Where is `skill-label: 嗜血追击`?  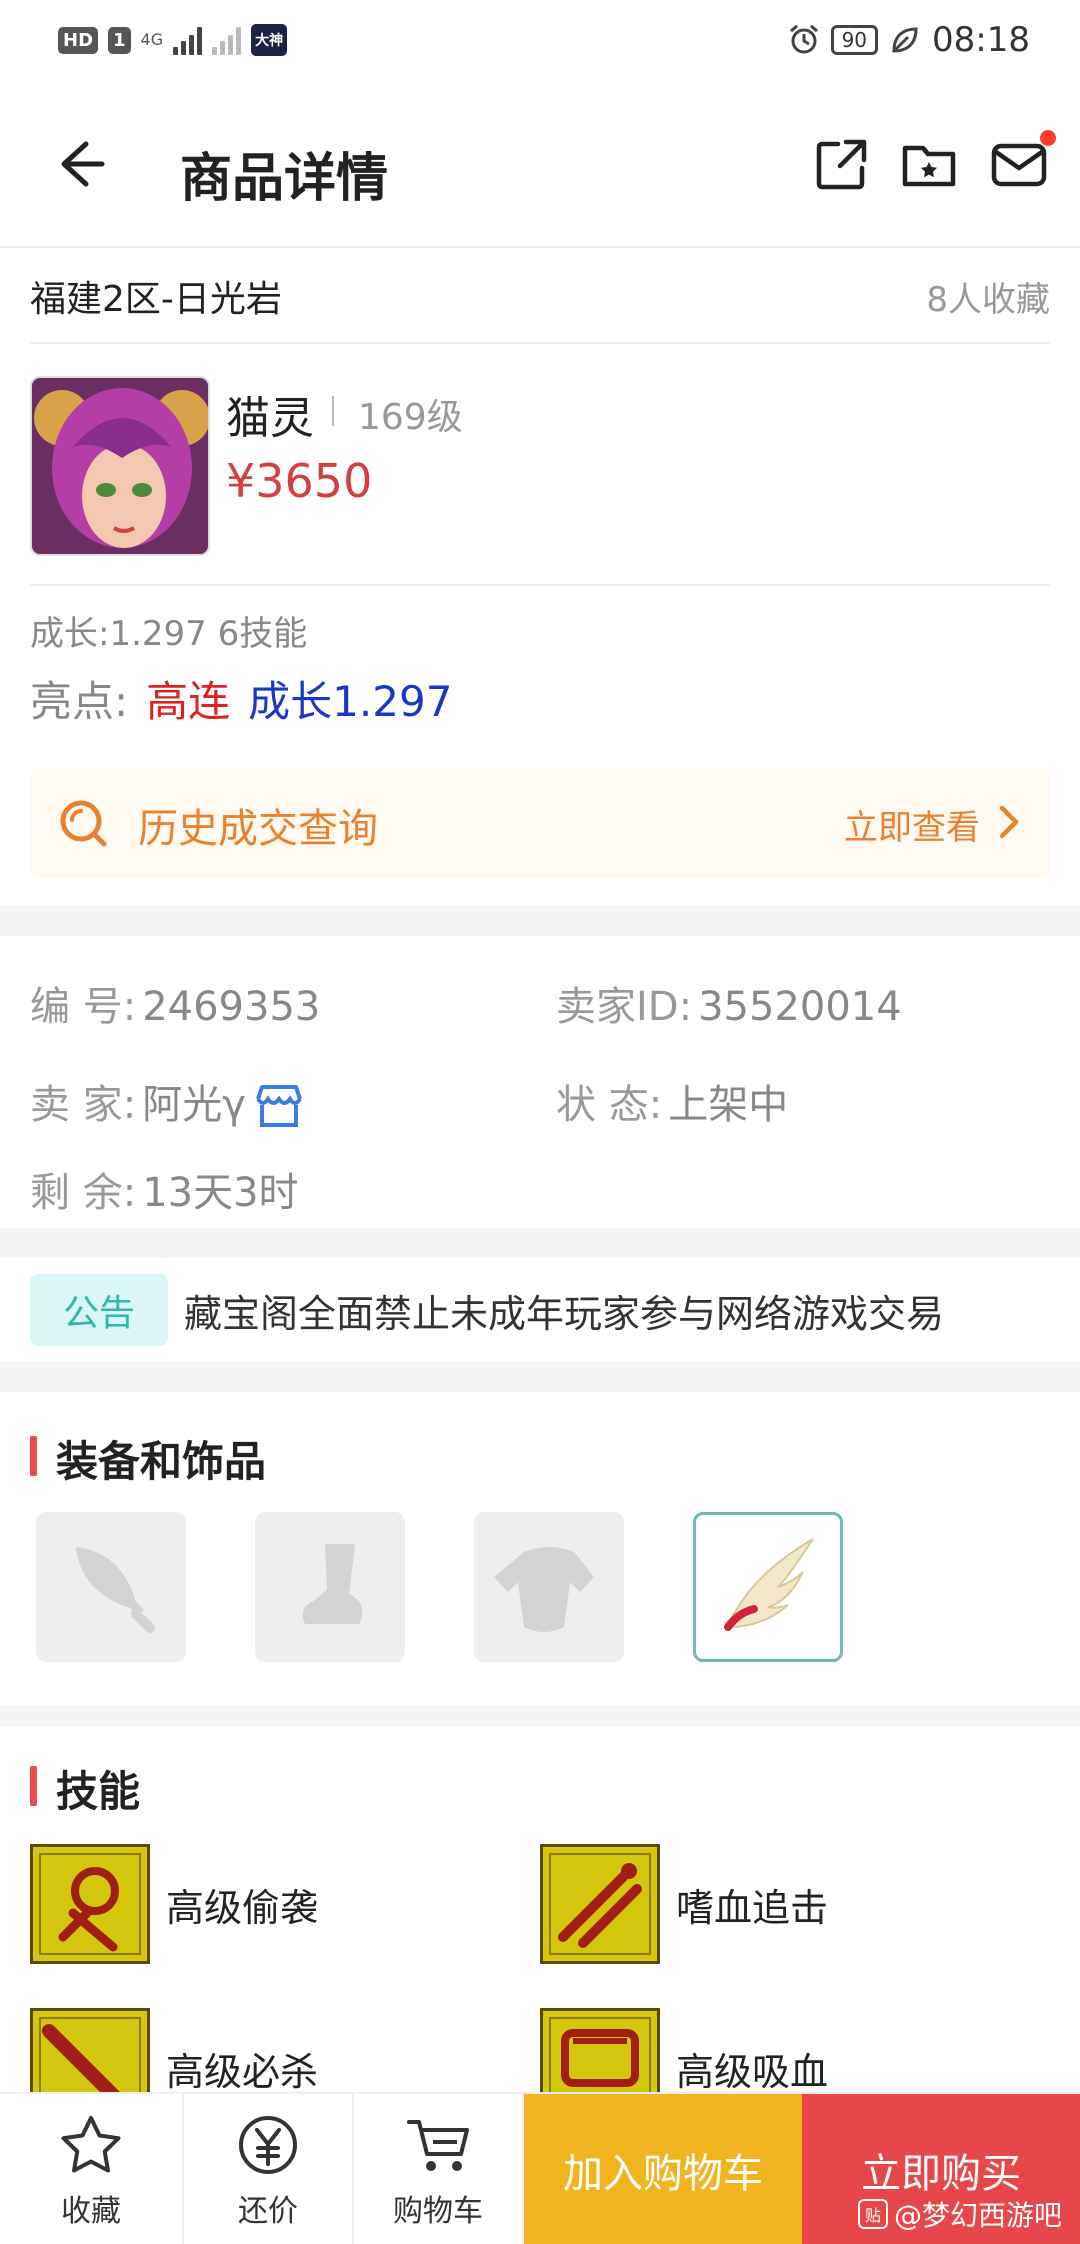
skill-label: 嗜血追击 is located at coordinates (752, 1907).